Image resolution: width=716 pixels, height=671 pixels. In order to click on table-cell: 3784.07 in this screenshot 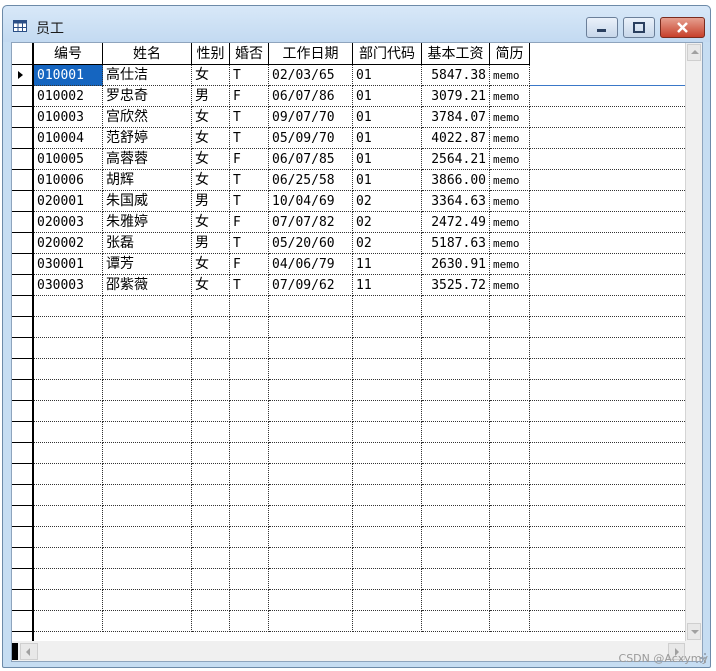, I will do `click(456, 117)`.